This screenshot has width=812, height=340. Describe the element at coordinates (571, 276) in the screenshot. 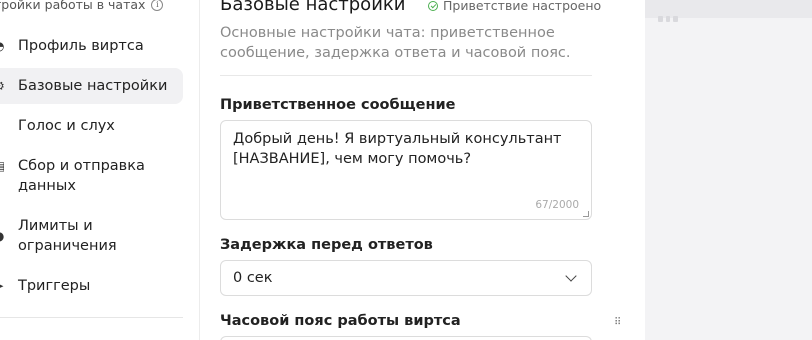

I see `chevron-down-icon` at that location.